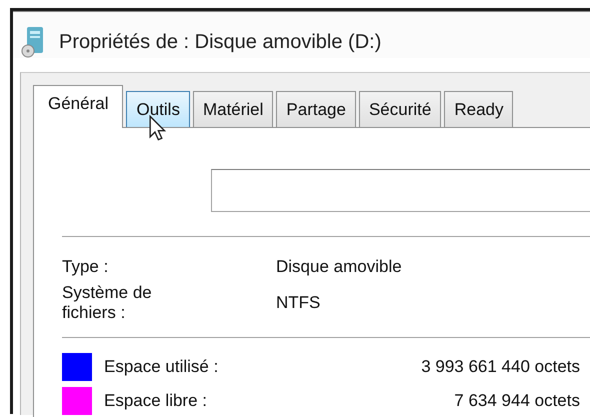 The image size is (590, 417). Describe the element at coordinates (158, 109) in the screenshot. I see `tab: Outils` at that location.